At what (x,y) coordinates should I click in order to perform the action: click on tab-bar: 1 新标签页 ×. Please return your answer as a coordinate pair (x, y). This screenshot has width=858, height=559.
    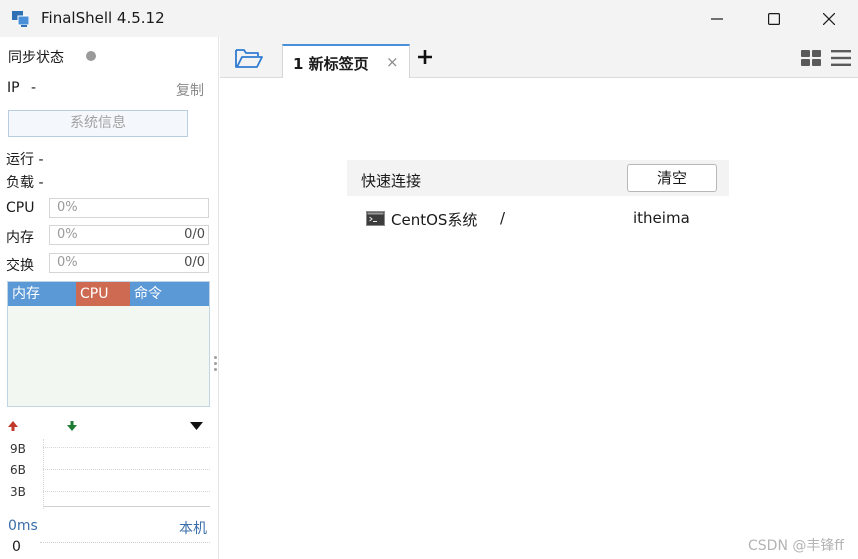
    Looking at the image, I should click on (539, 57).